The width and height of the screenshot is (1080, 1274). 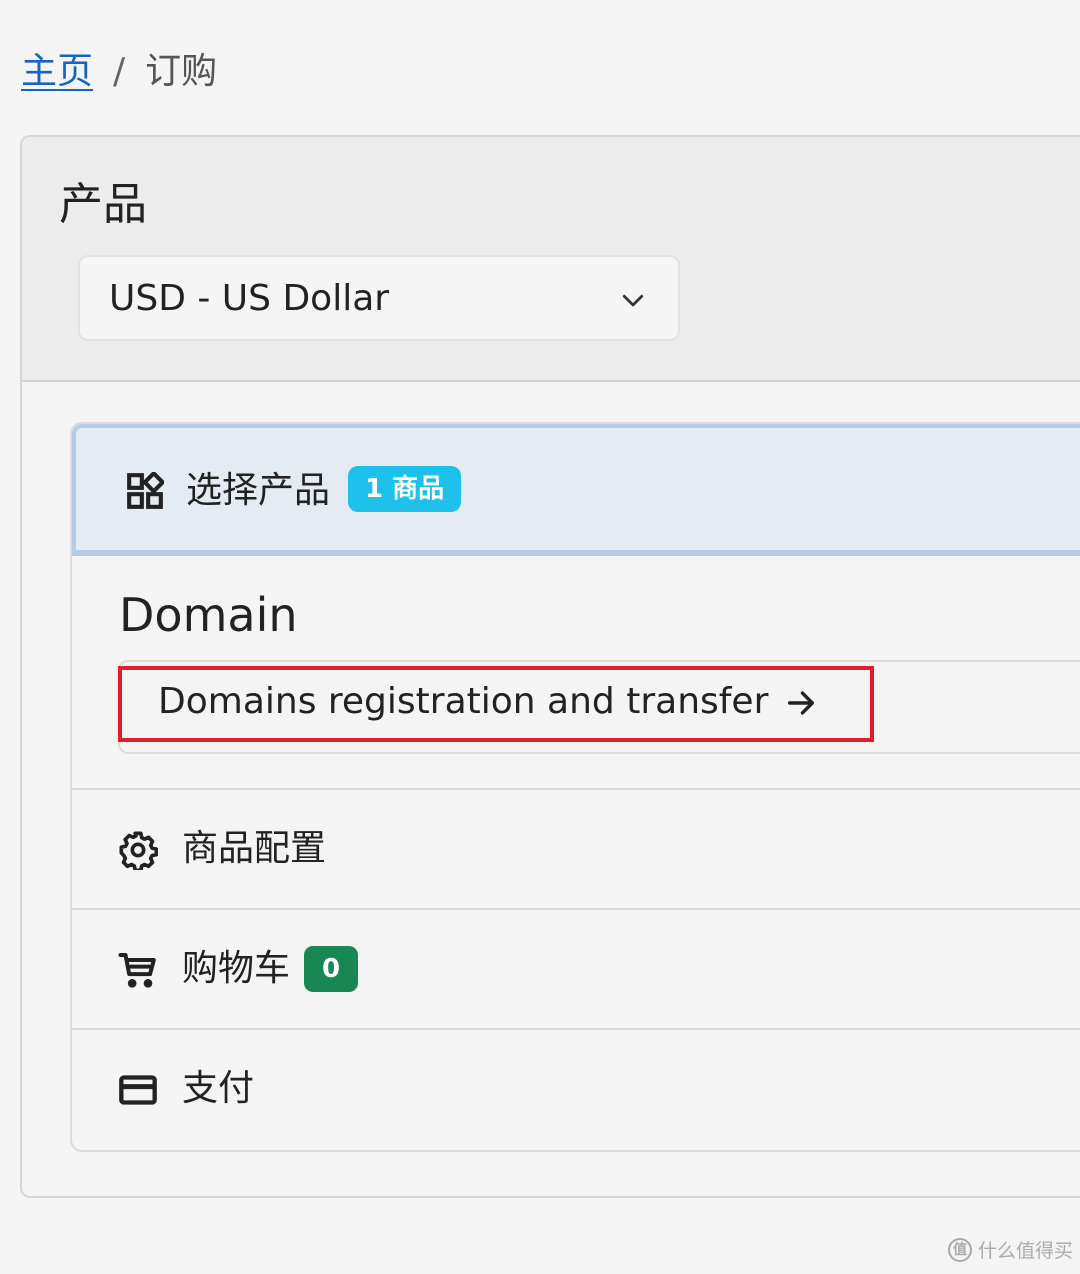 I want to click on breadcrumb-current: 订购, so click(x=181, y=71).